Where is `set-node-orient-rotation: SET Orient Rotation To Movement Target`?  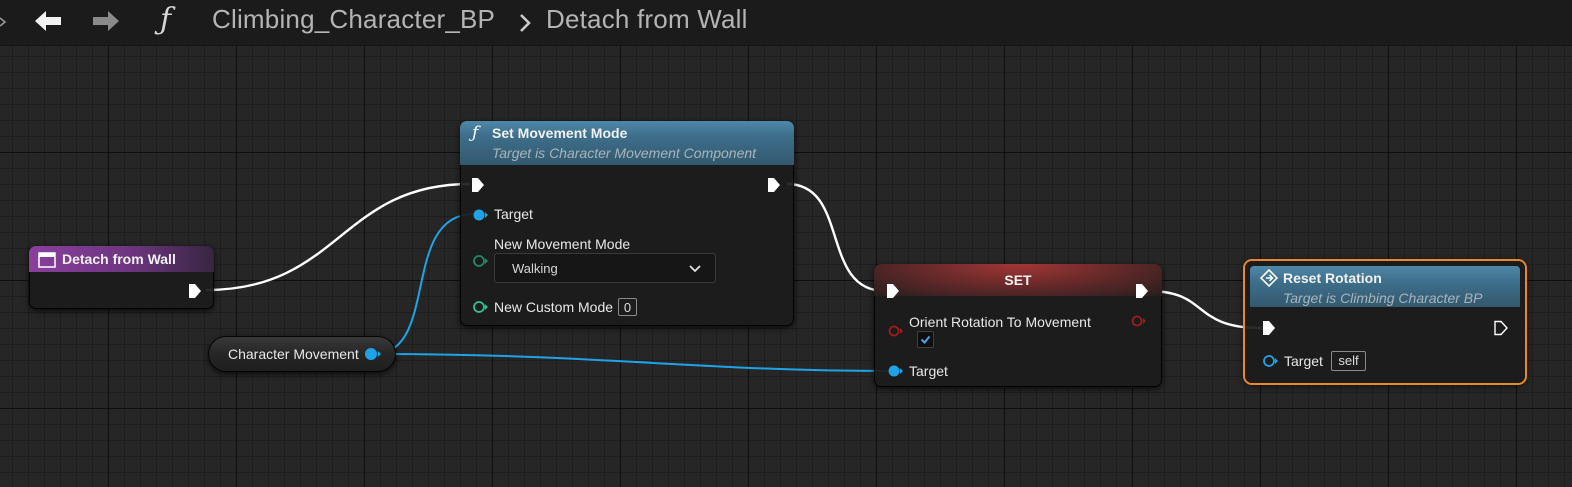
set-node-orient-rotation: SET Orient Rotation To Movement Target is located at coordinates (1018, 325).